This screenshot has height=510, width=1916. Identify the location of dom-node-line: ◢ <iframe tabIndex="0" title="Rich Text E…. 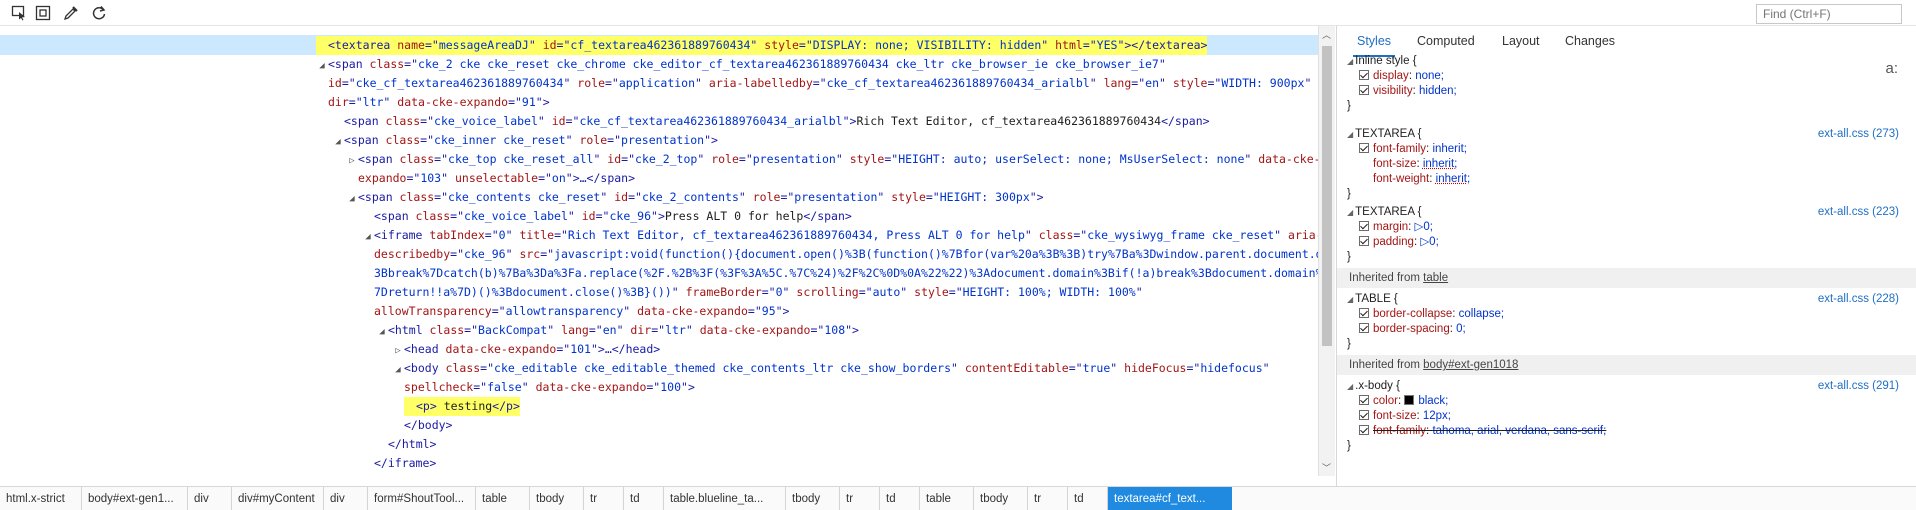
(659, 235).